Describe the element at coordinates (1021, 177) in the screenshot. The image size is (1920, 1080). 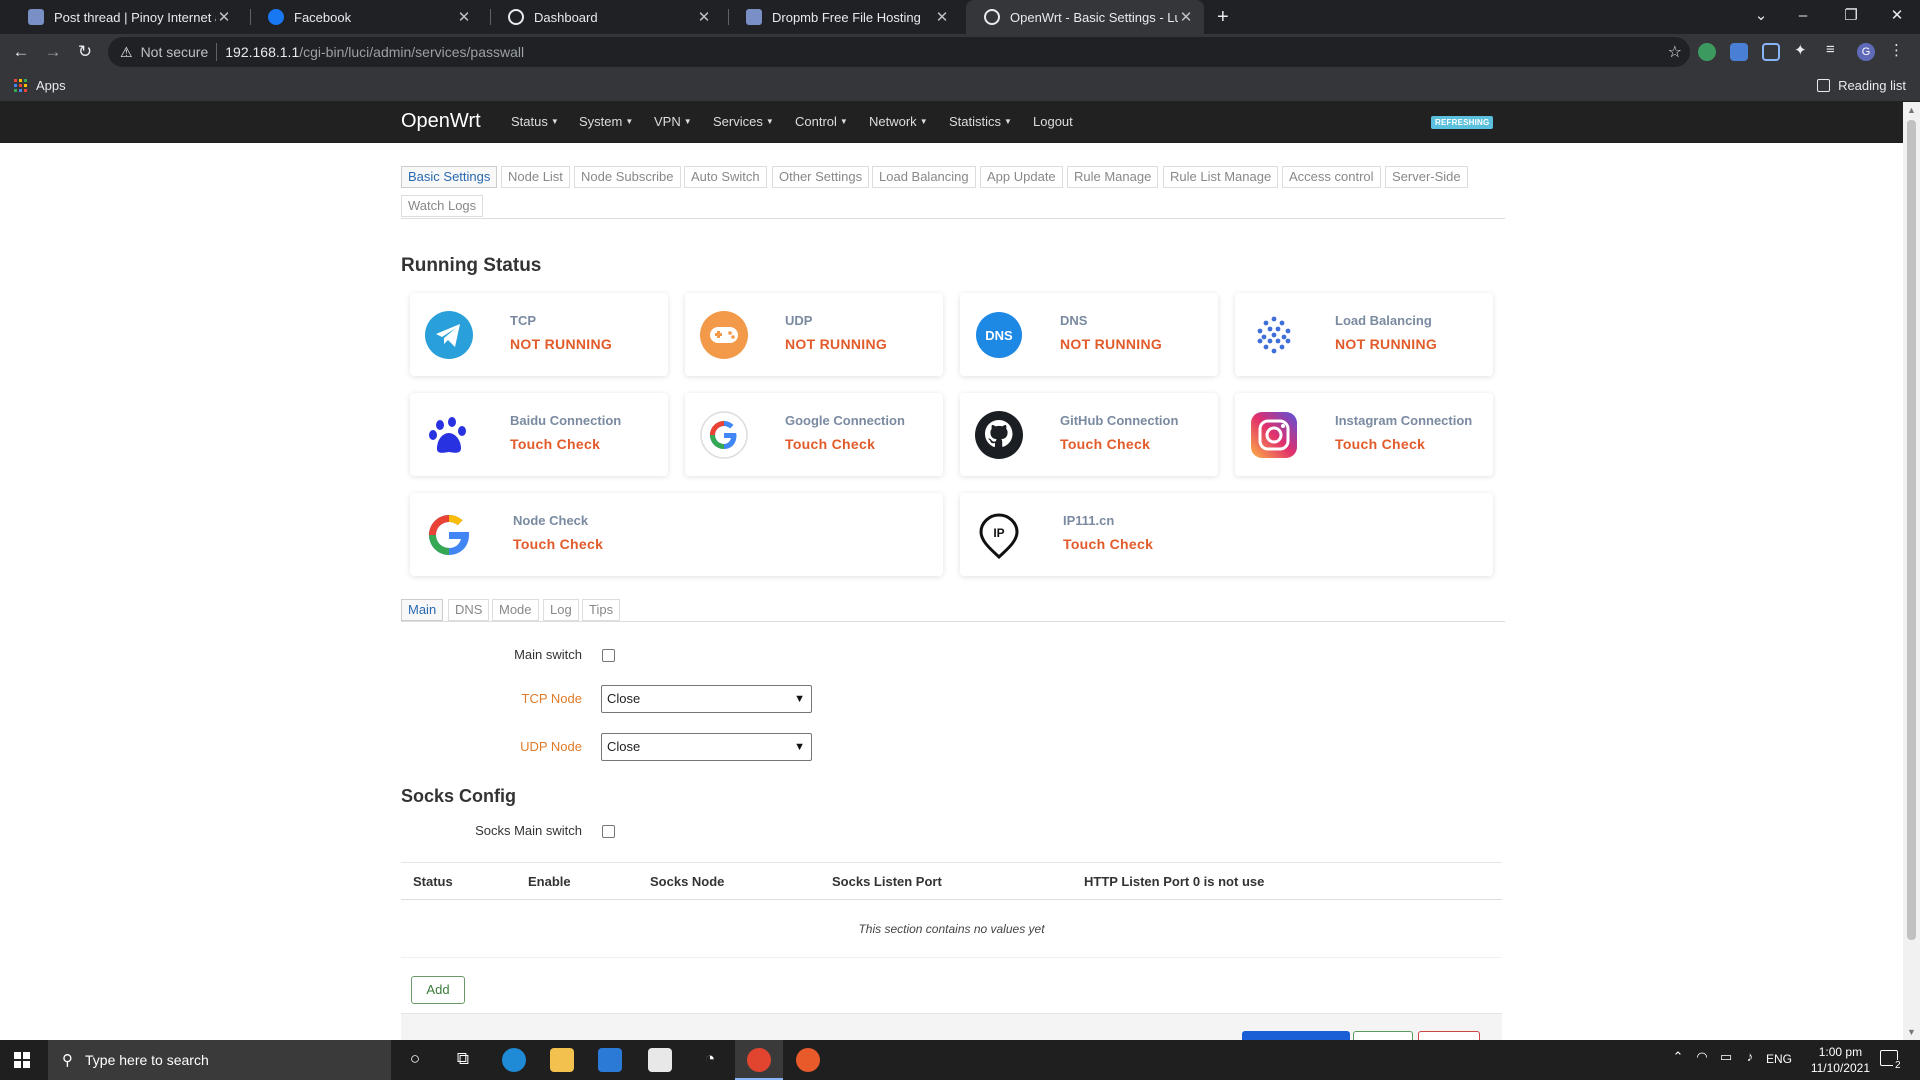
I see `tab-app-update: App Update` at that location.